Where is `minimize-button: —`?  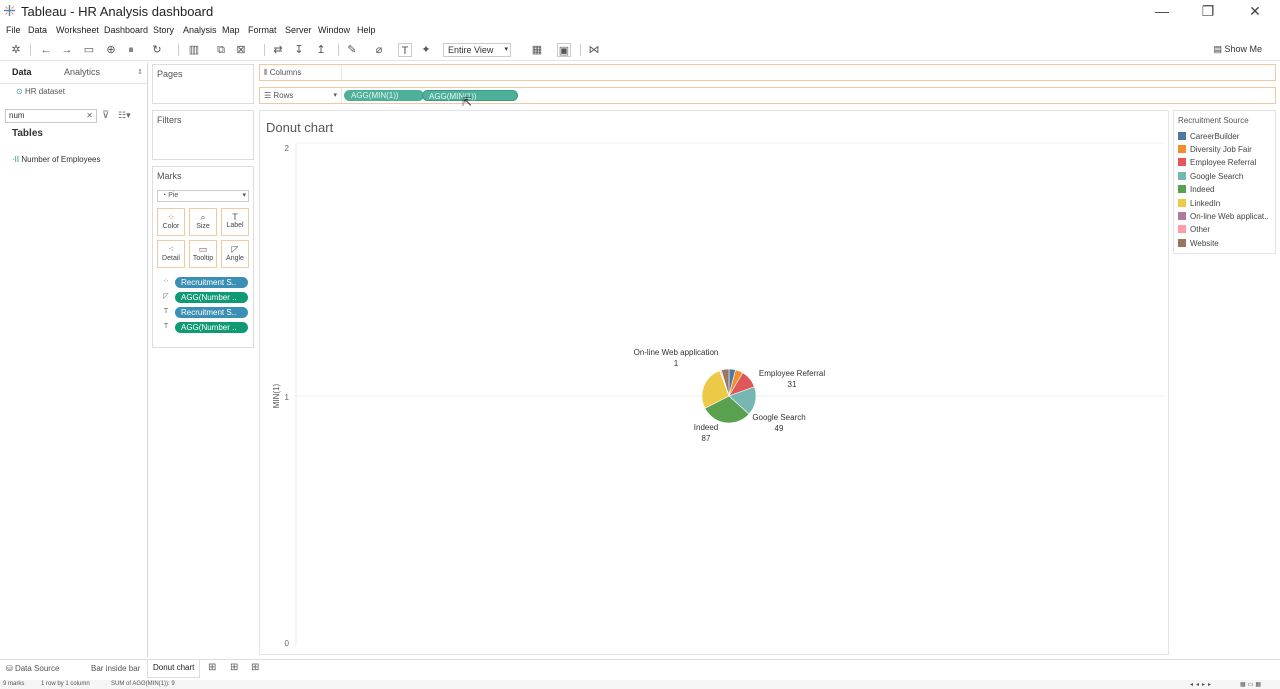
minimize-button: — is located at coordinates (1162, 11).